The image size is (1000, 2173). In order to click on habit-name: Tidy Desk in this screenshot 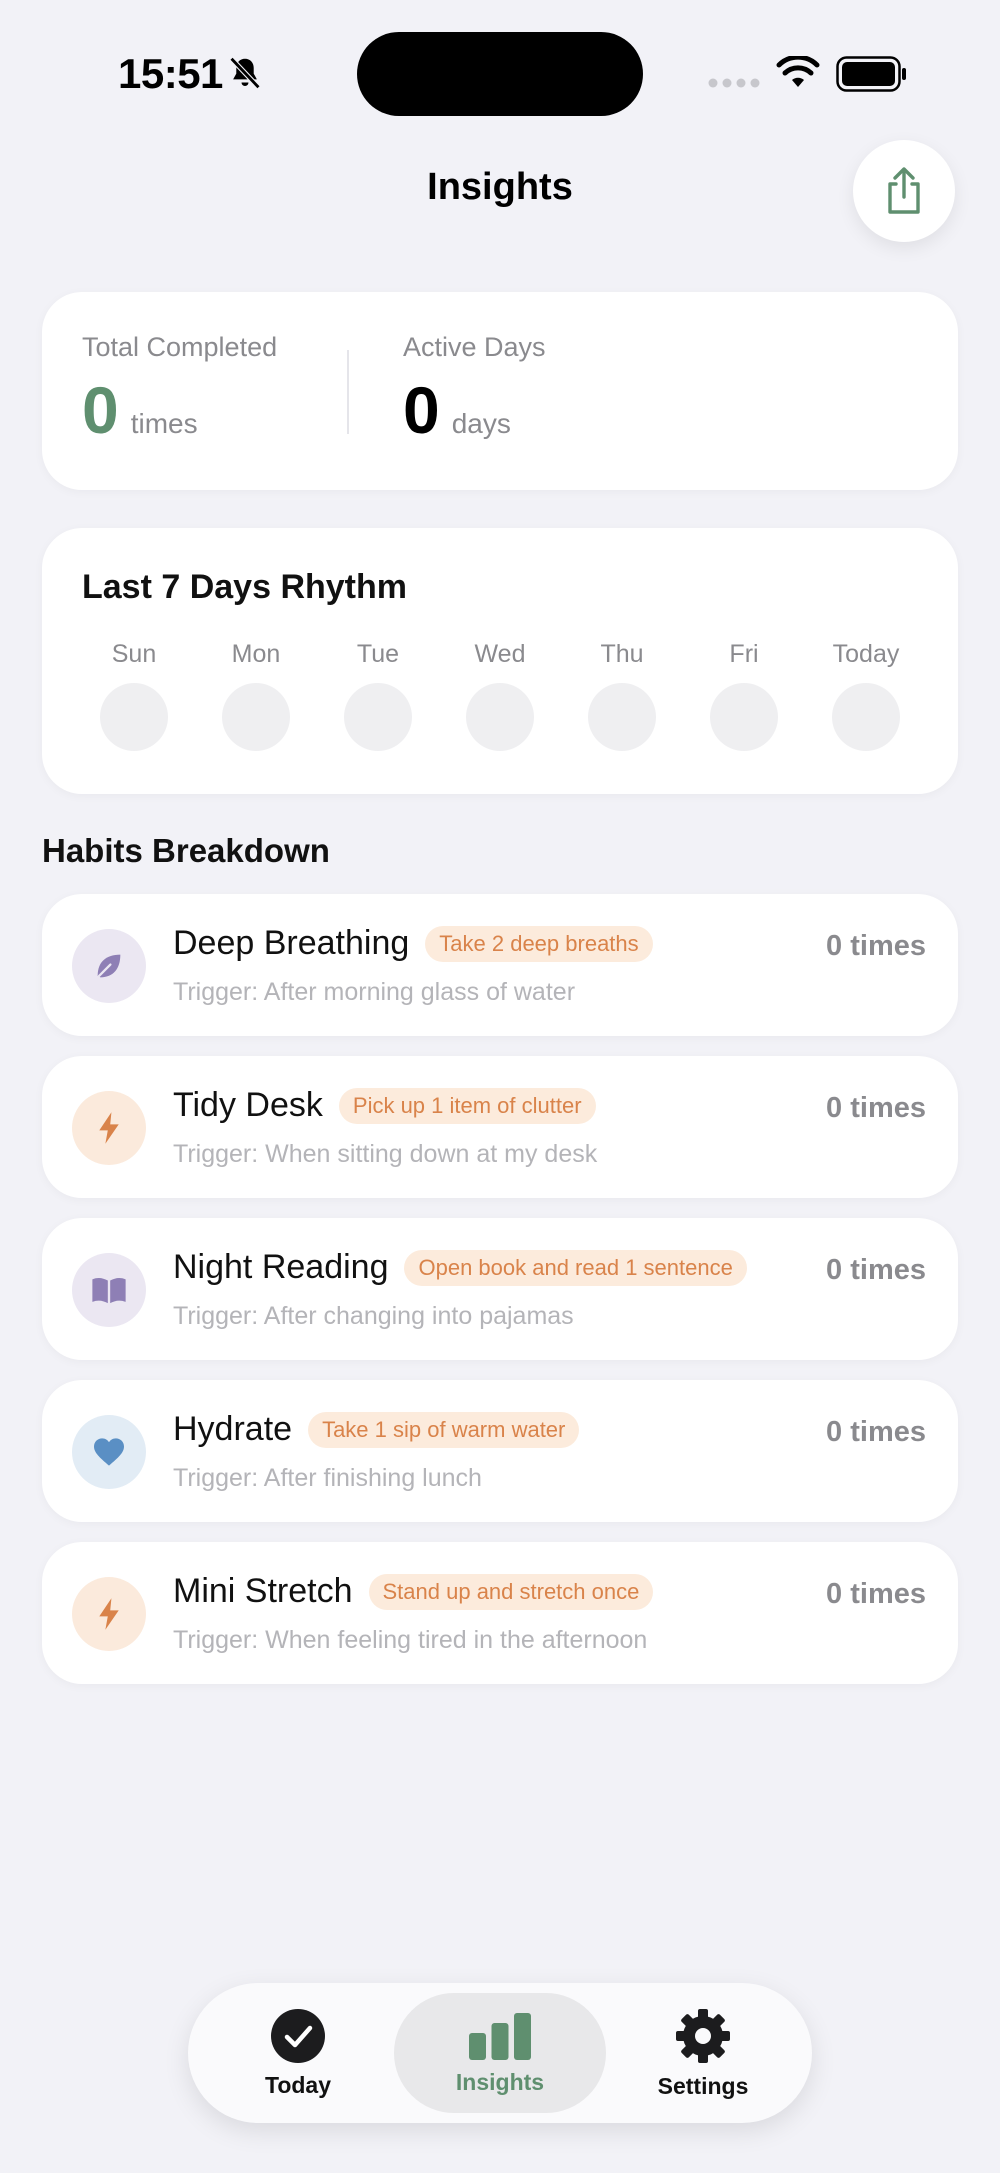, I will do `click(248, 1105)`.